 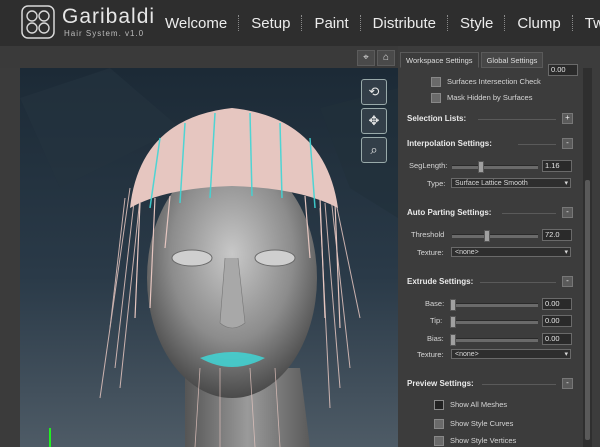 I want to click on seglength-label: SegLength:, so click(x=428, y=165).